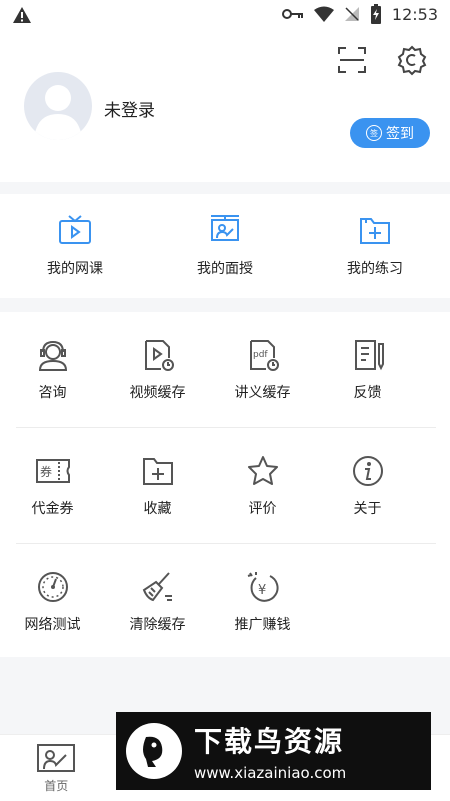  Describe the element at coordinates (158, 355) in the screenshot. I see `video-cache-icon` at that location.